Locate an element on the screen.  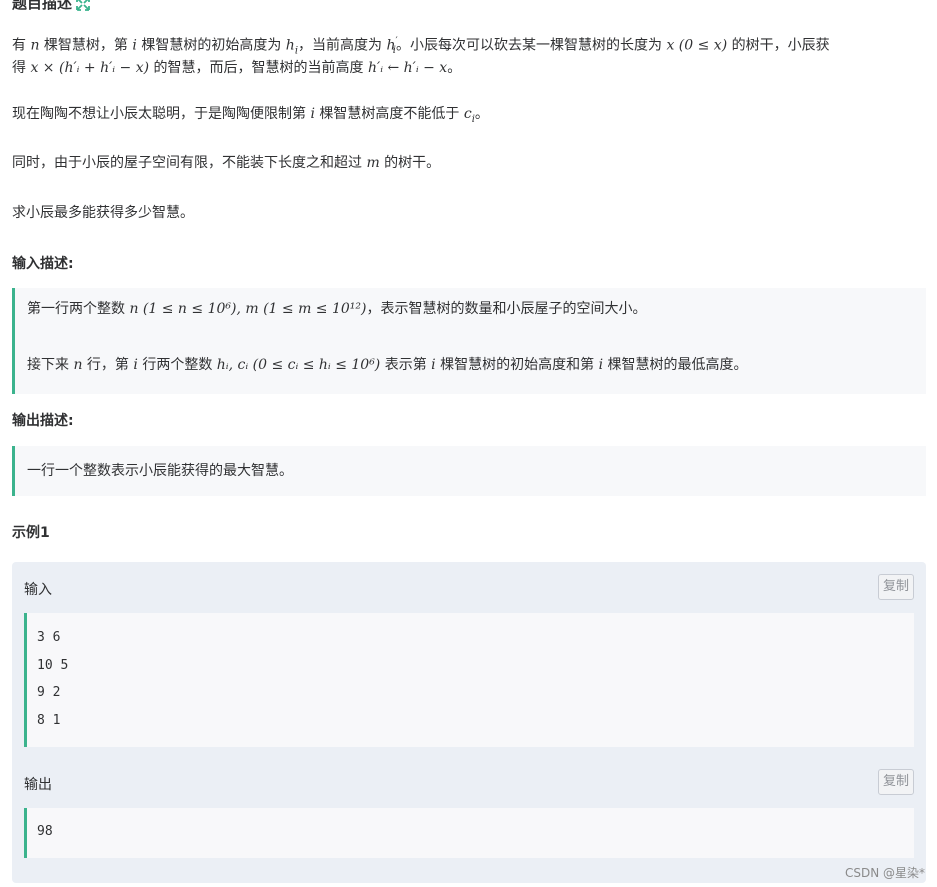
example-output-code: 98 is located at coordinates (469, 833).